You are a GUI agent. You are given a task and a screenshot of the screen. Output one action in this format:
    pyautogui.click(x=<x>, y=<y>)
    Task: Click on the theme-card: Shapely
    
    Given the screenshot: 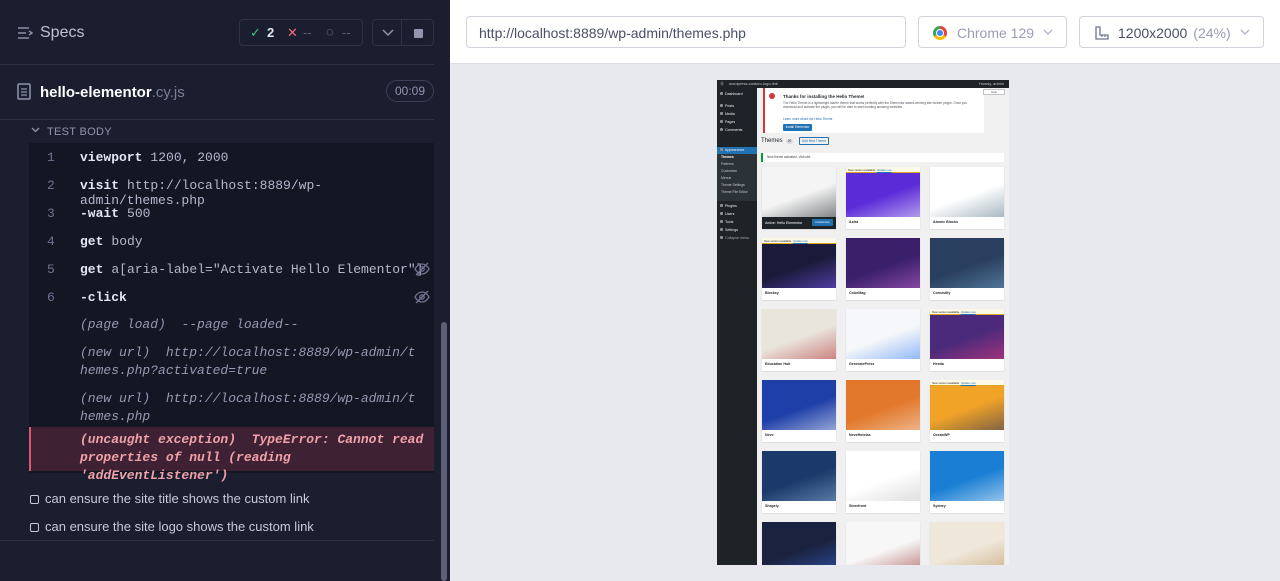 What is the action you would take?
    pyautogui.click(x=799, y=482)
    